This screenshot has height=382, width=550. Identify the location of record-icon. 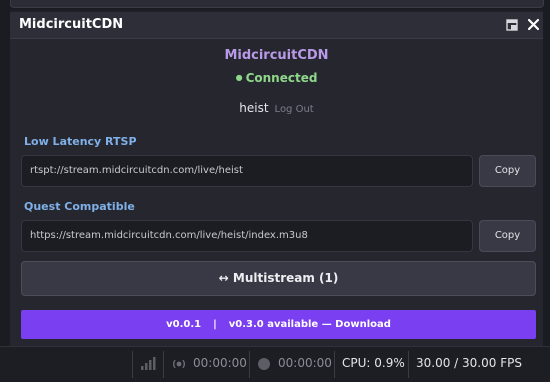
(264, 364).